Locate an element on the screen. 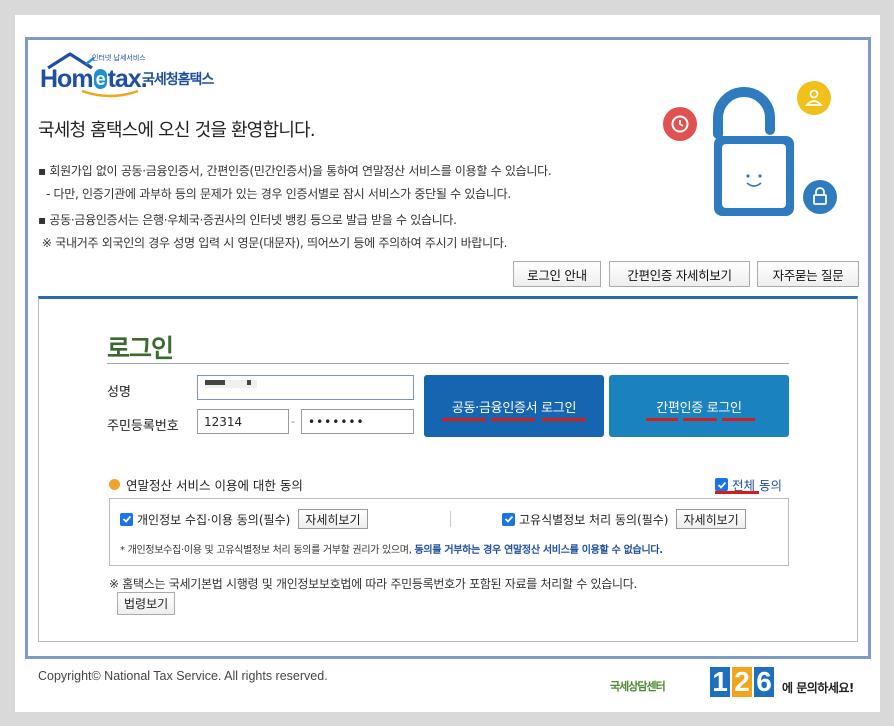  title-divider is located at coordinates (448, 363).